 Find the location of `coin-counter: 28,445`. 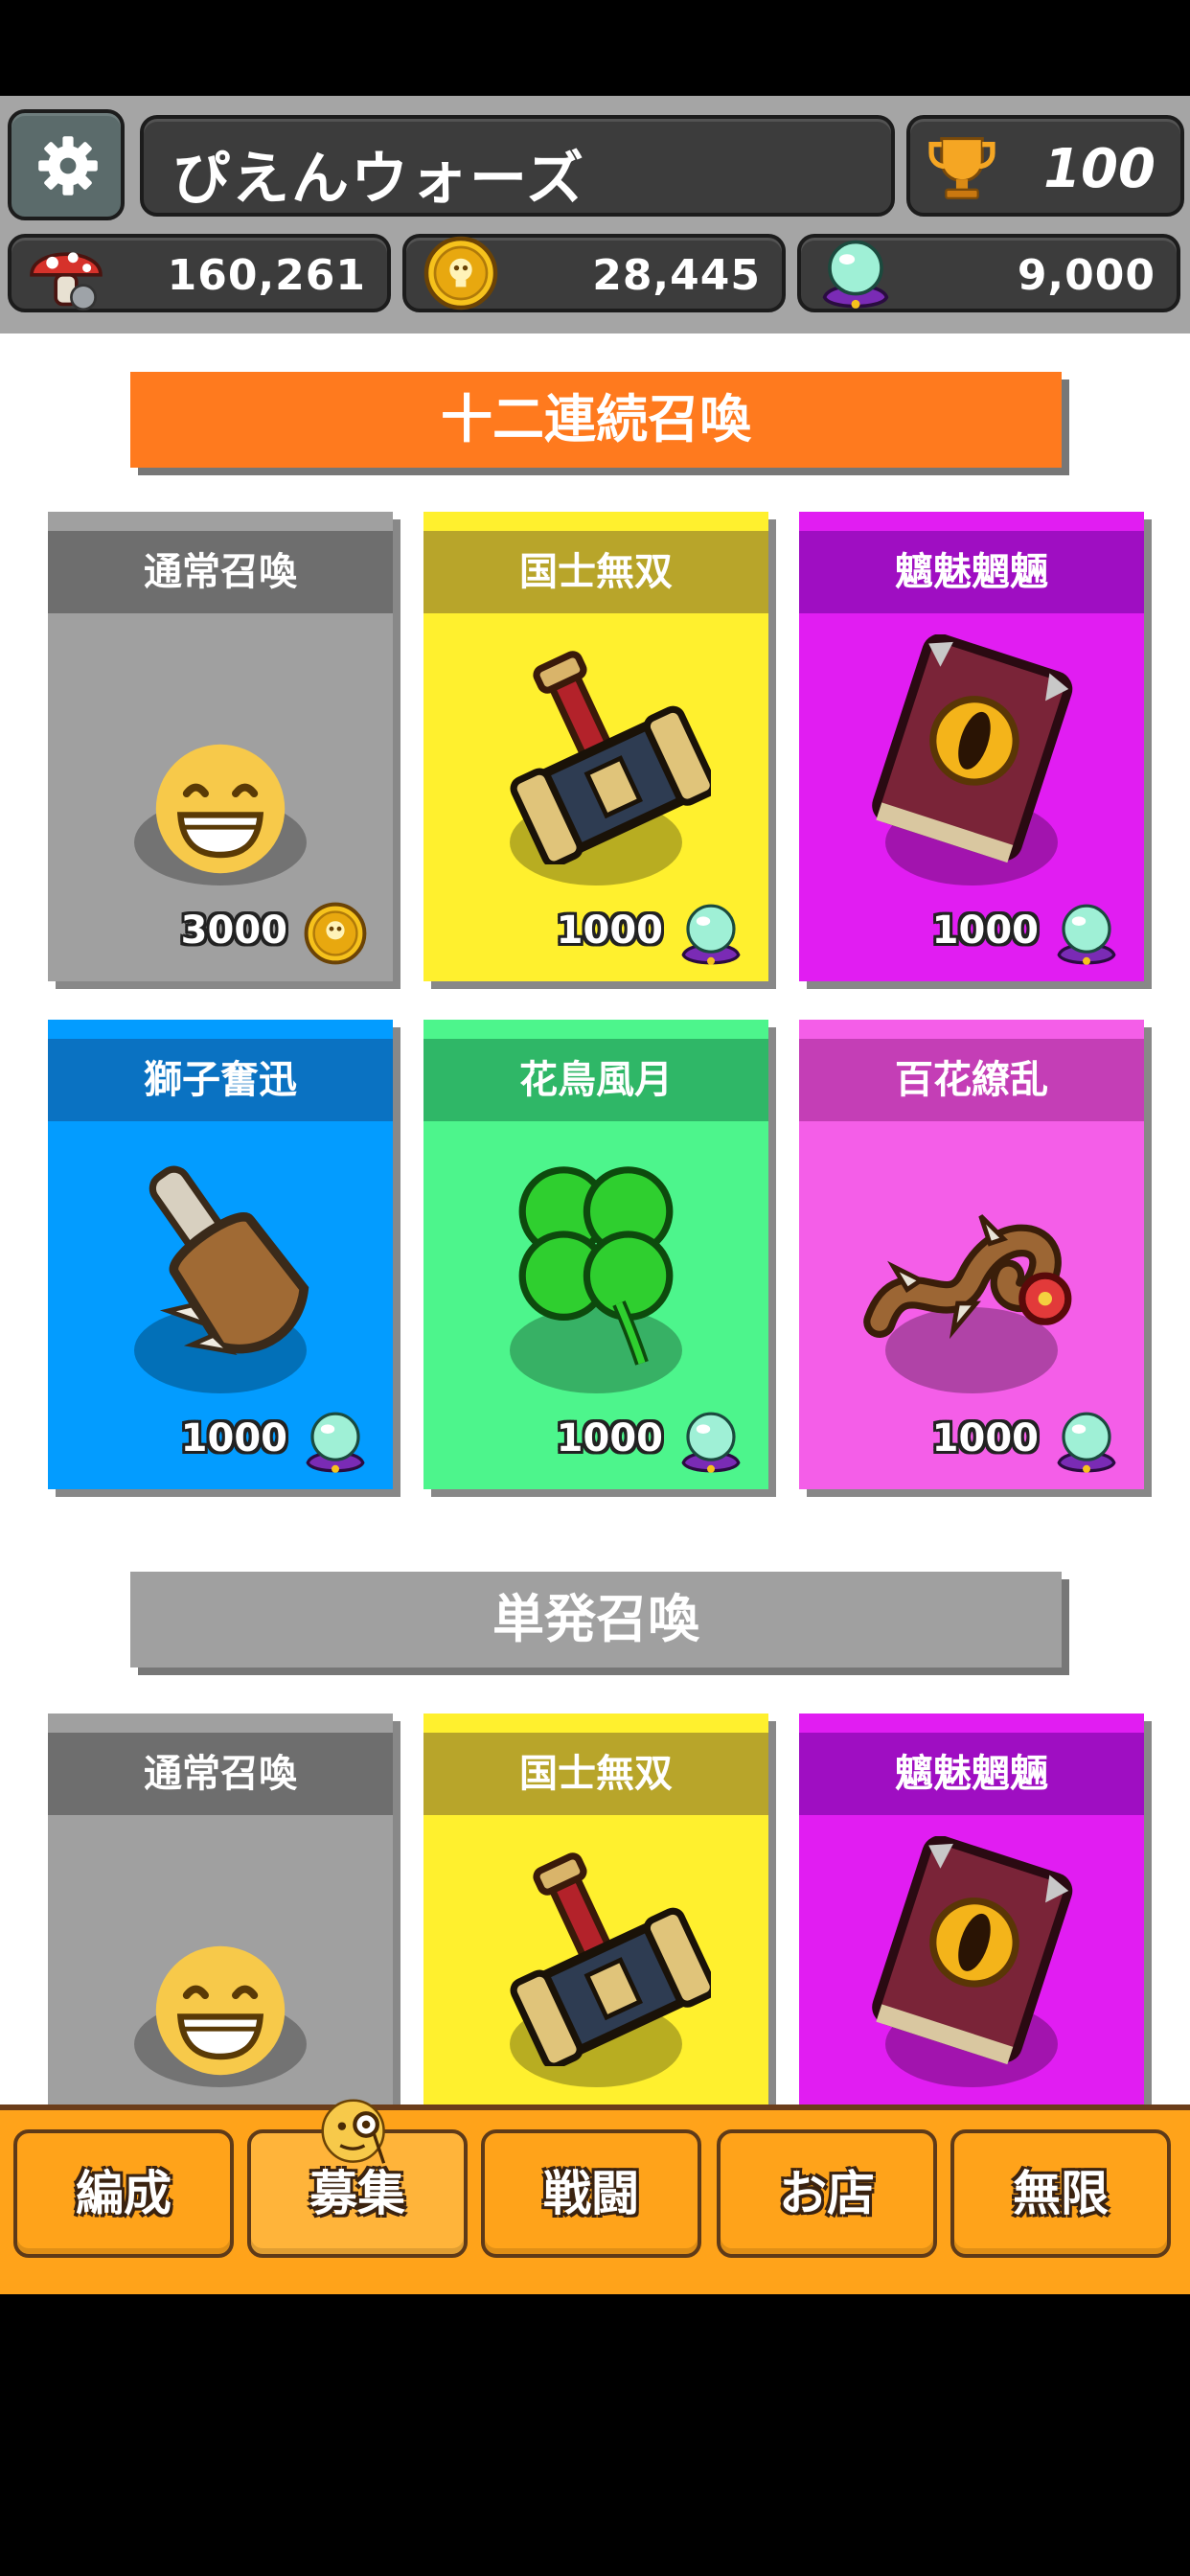

coin-counter: 28,445 is located at coordinates (594, 273).